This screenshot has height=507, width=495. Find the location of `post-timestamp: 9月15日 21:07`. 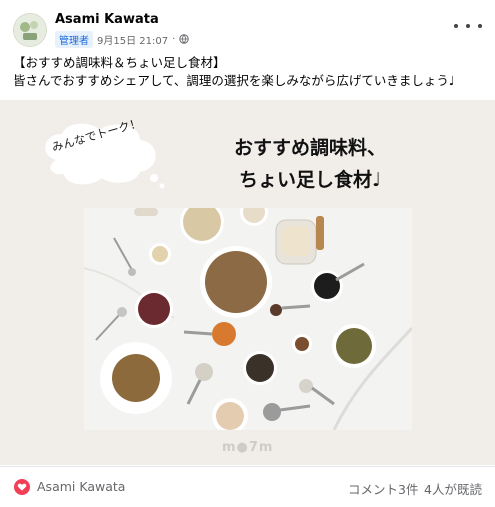

post-timestamp: 9月15日 21:07 is located at coordinates (132, 39).